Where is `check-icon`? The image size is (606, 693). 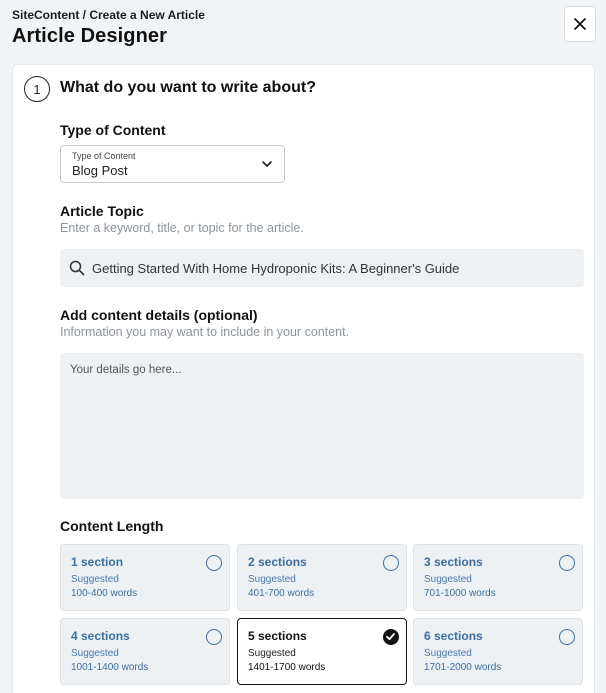
check-icon is located at coordinates (390, 637).